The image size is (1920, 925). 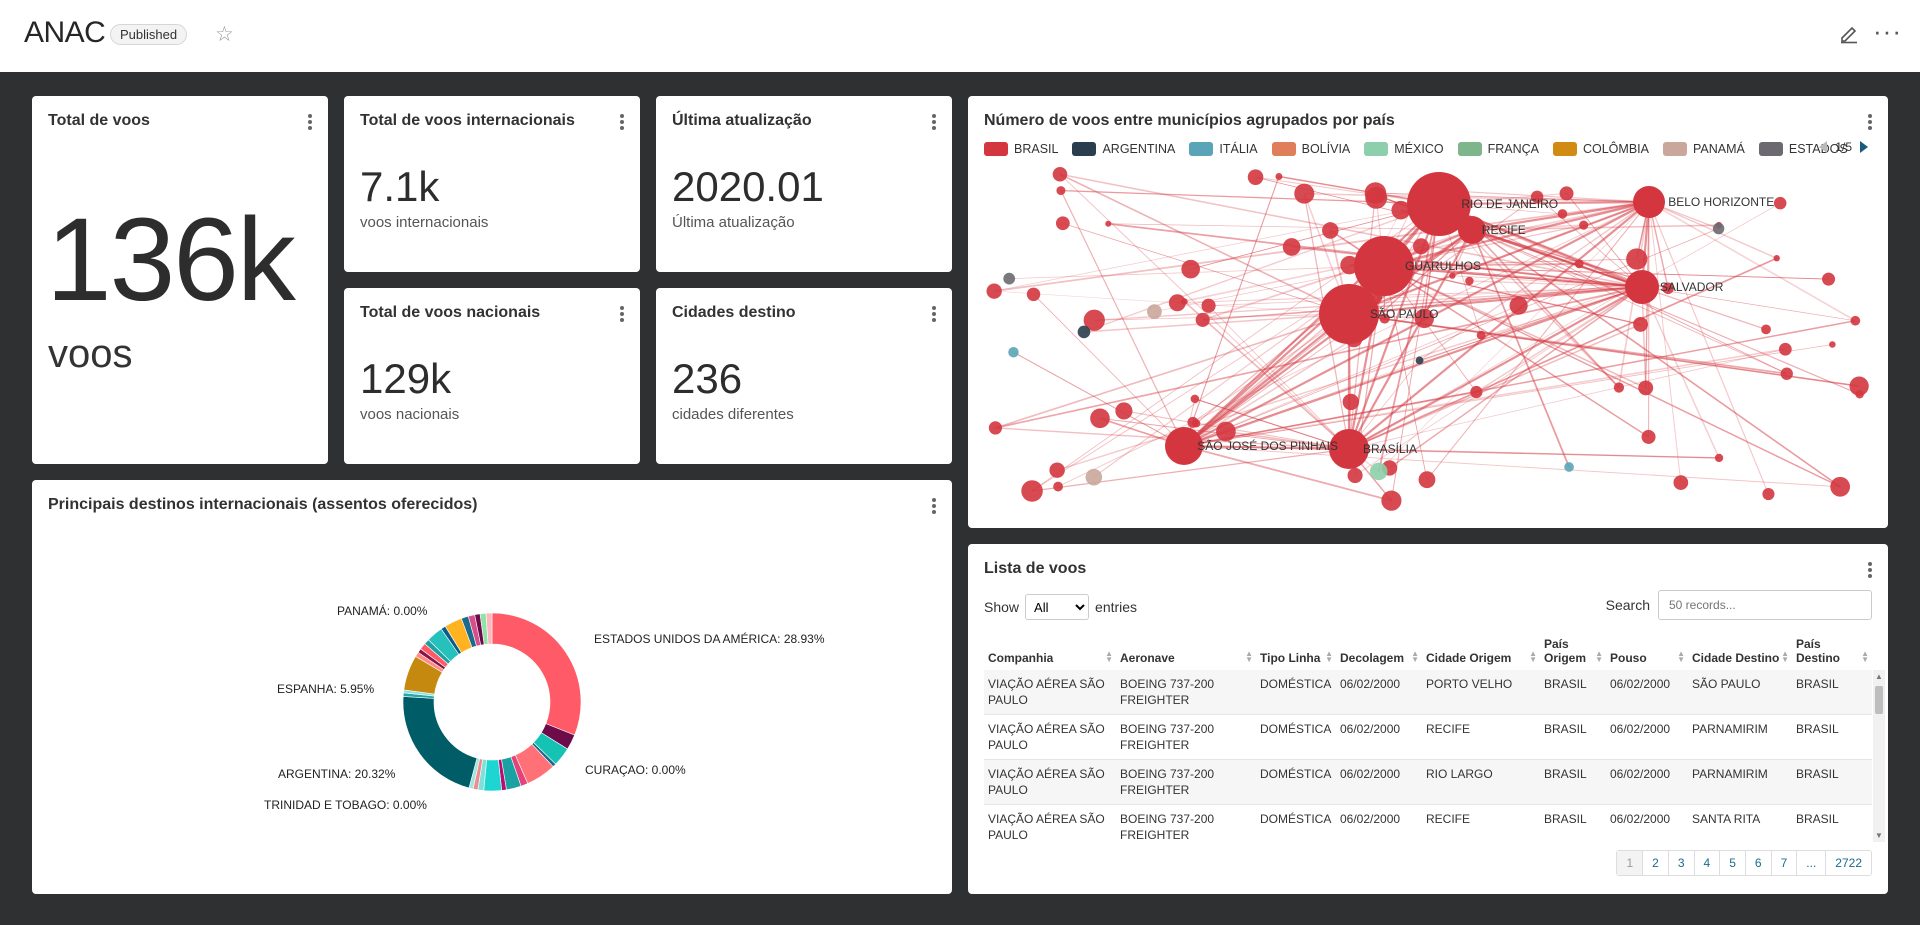 What do you see at coordinates (1887, 31) in the screenshot?
I see `more-options-icon: ···` at bounding box center [1887, 31].